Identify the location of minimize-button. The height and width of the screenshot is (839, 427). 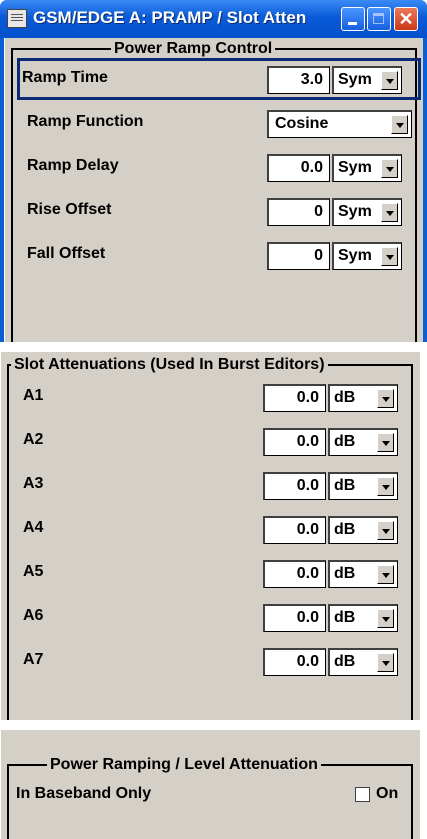
(353, 19).